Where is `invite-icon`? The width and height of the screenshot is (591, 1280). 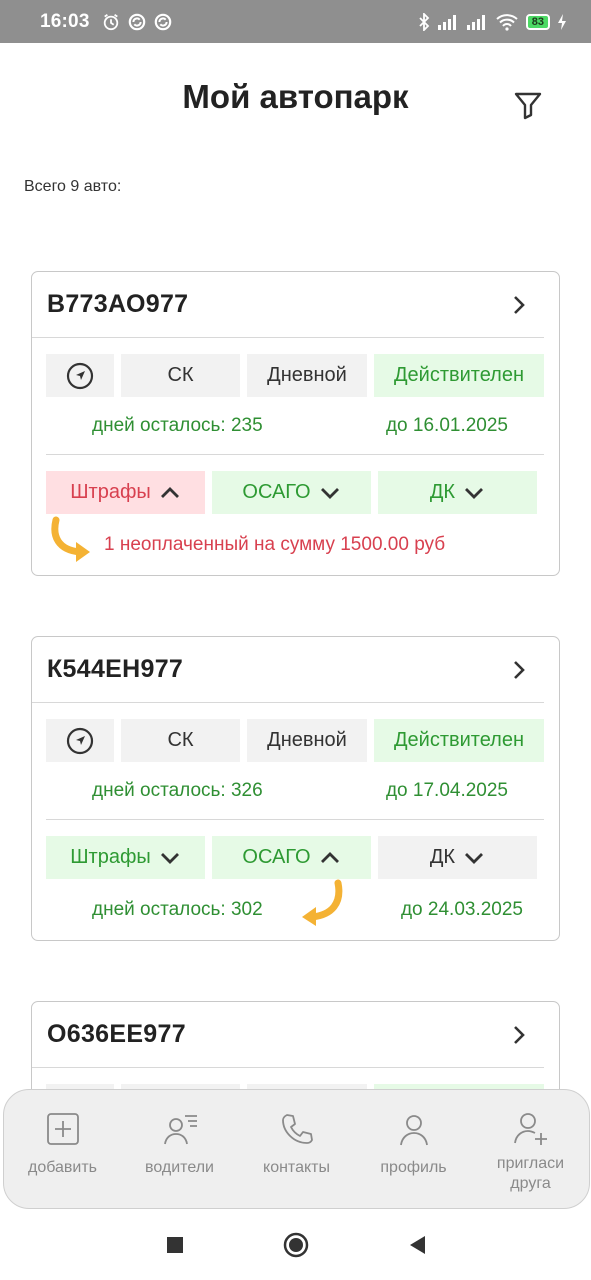 invite-icon is located at coordinates (531, 1129).